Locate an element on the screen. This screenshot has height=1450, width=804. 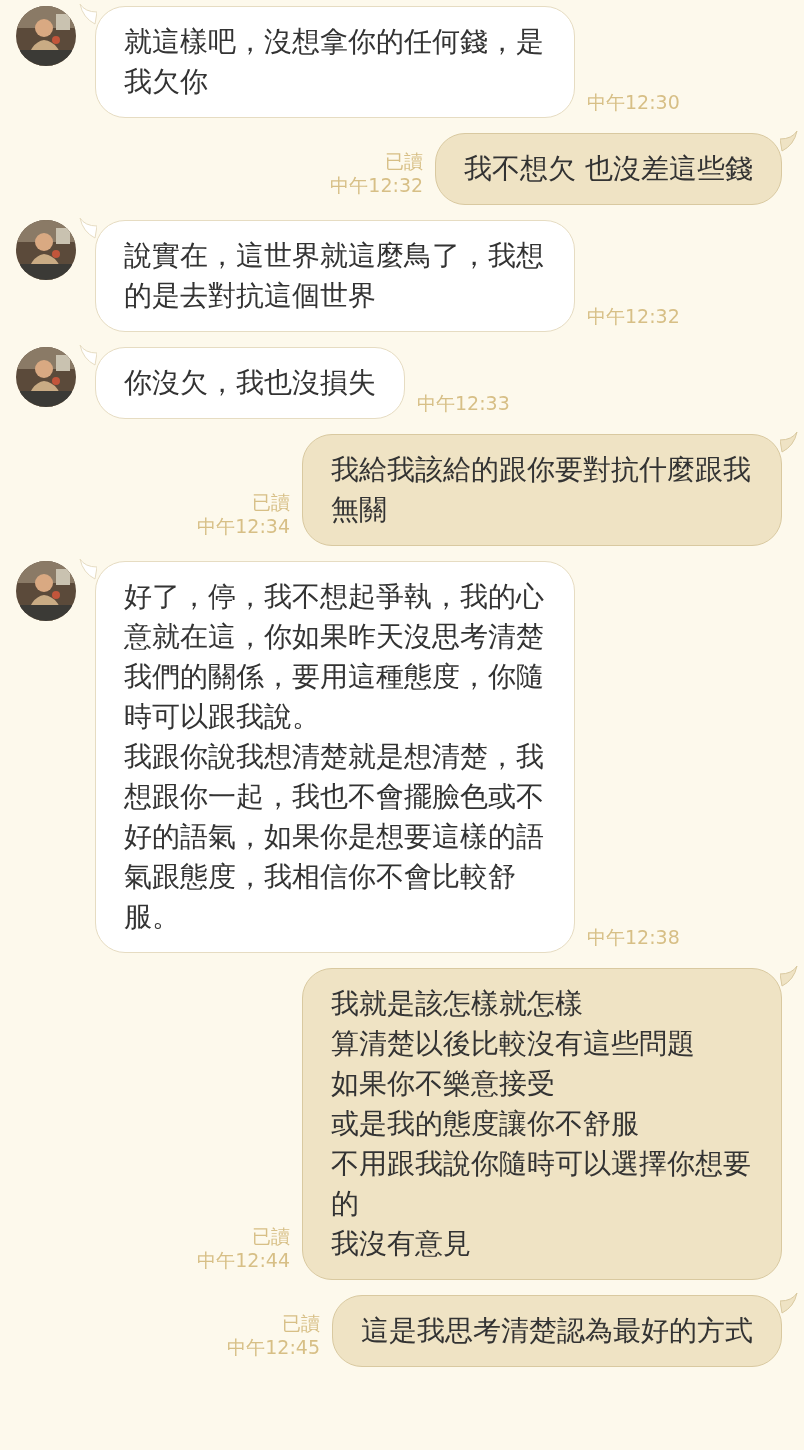
message-text: 我跟你說我想清楚就是想清楚，我想跟你一起，我也不會擺臉色或不好的語氣，如果你是想要這樣的語氣跟態度，我相信你不會比較舒服。 is located at coordinates (334, 837).